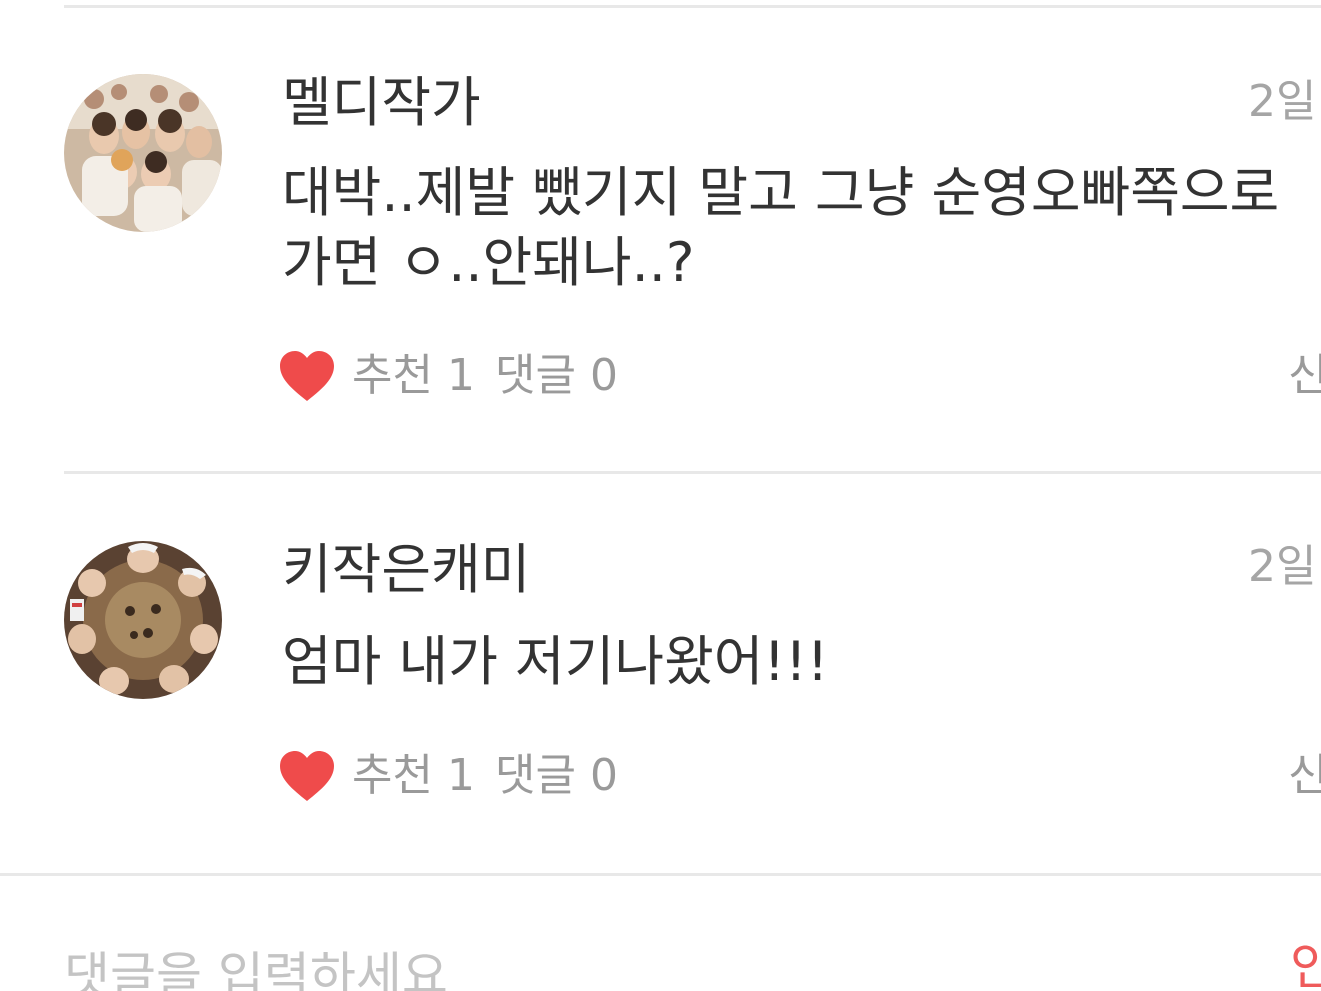 Image resolution: width=1321 pixels, height=991 pixels. I want to click on comment-text: 대박..제발 뺐기지 말고 그냥 순영오빠쪽으로 가면 ㅇ..안돼나..?, so click(781, 227).